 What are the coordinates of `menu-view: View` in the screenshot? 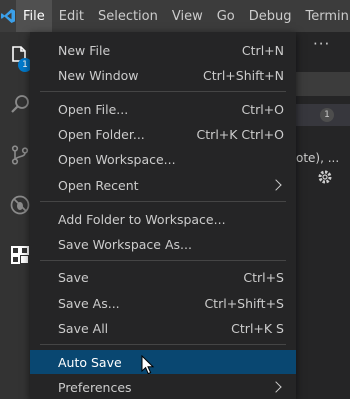 It's located at (187, 16).